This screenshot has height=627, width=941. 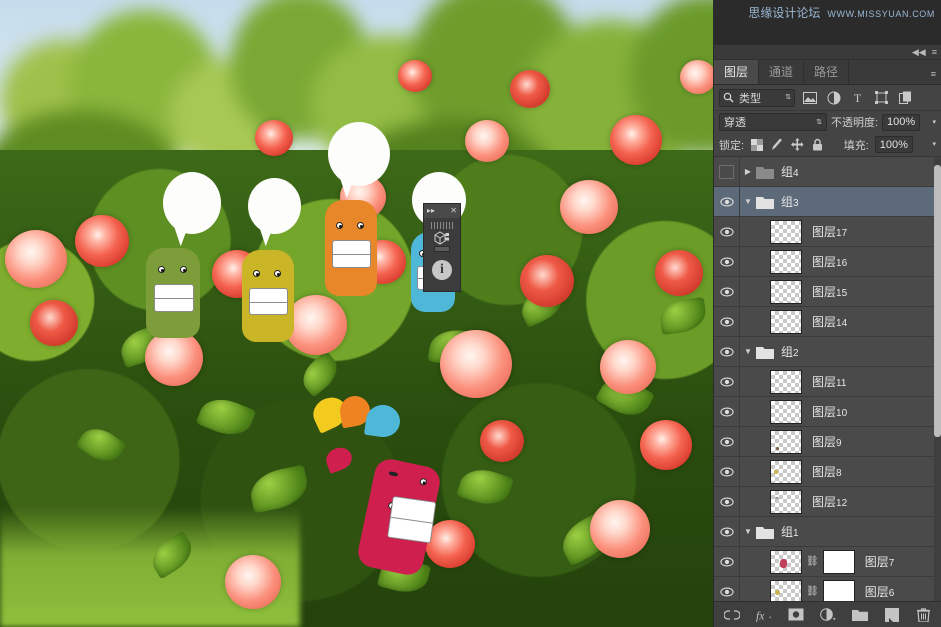 I want to click on lock-all-icon, so click(x=817, y=145).